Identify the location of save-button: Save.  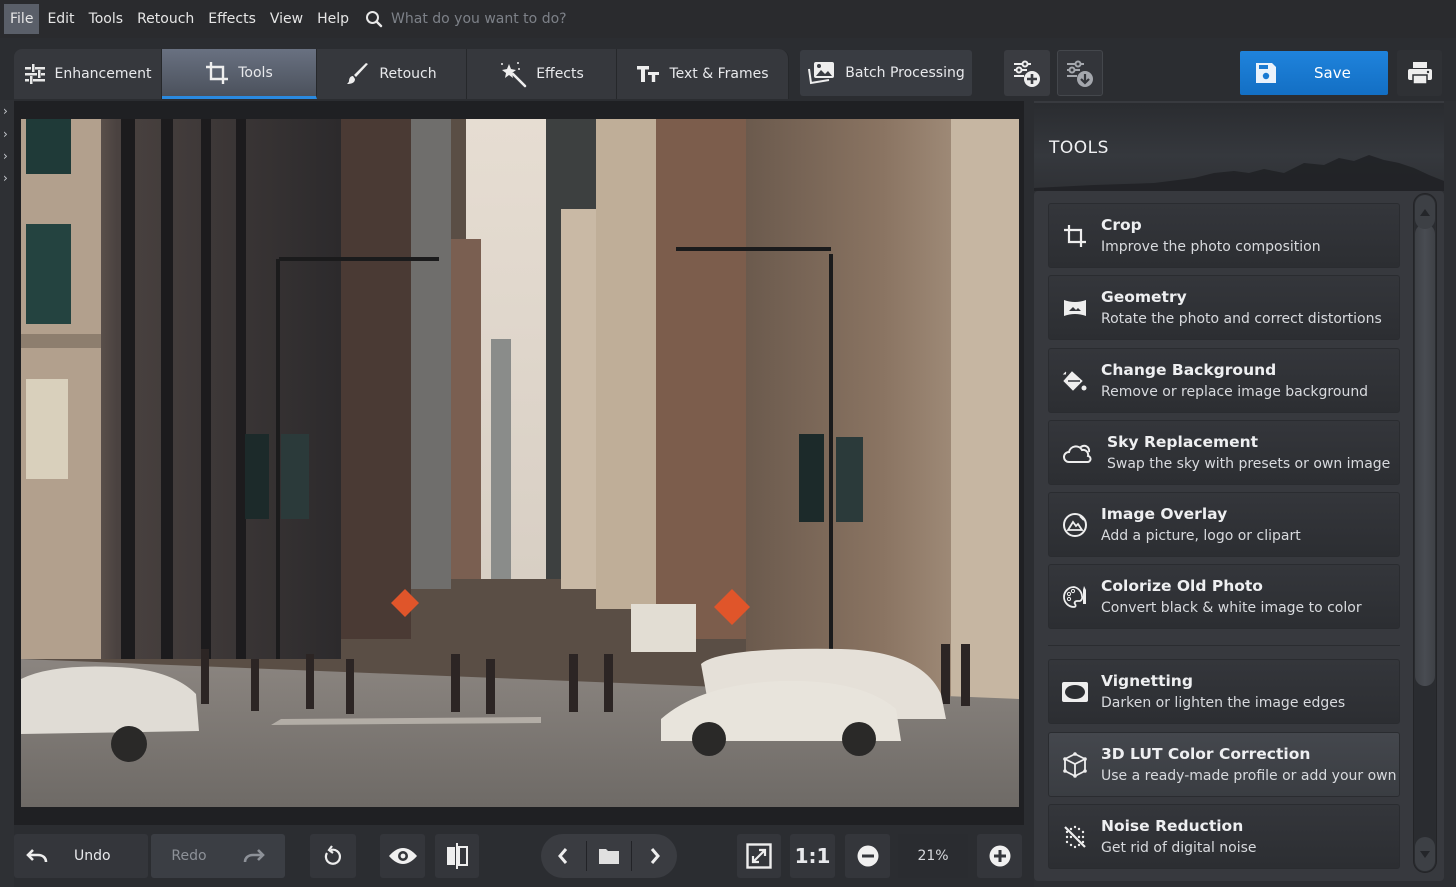
(1314, 73).